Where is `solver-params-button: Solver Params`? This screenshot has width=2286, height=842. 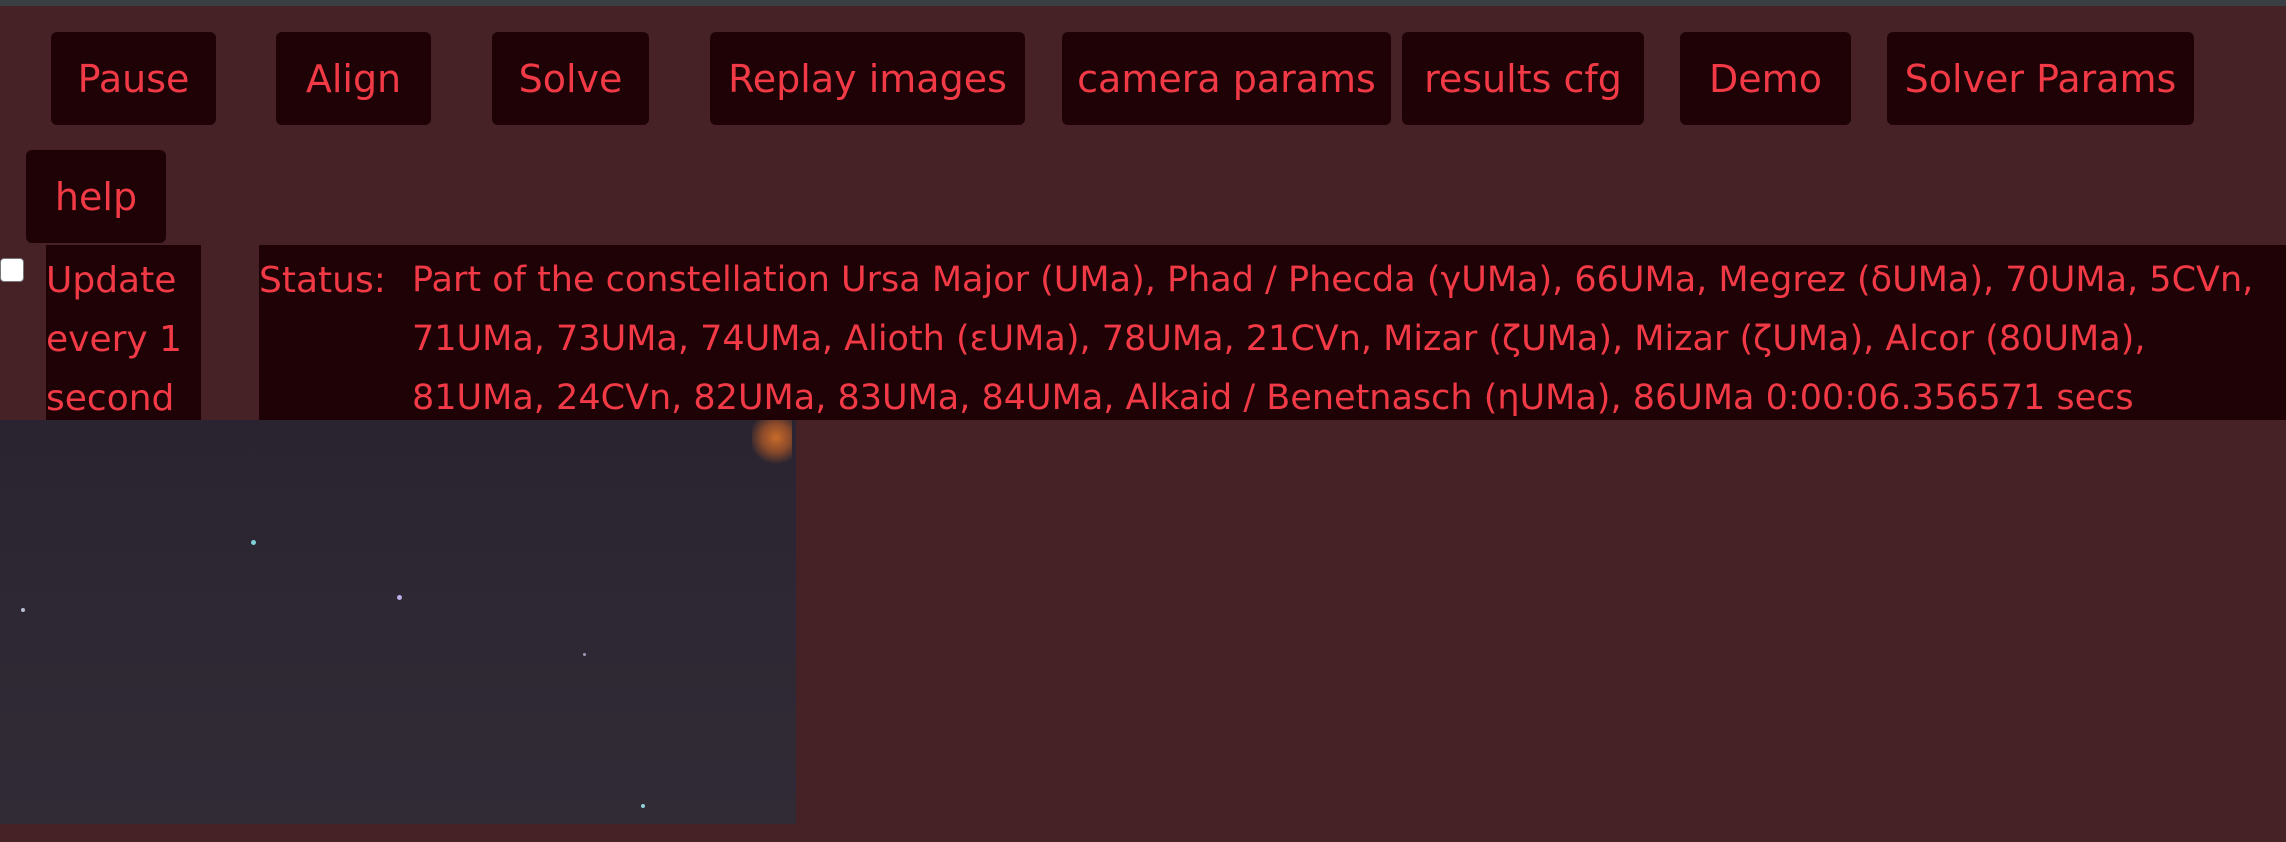
solver-params-button: Solver Params is located at coordinates (2040, 78).